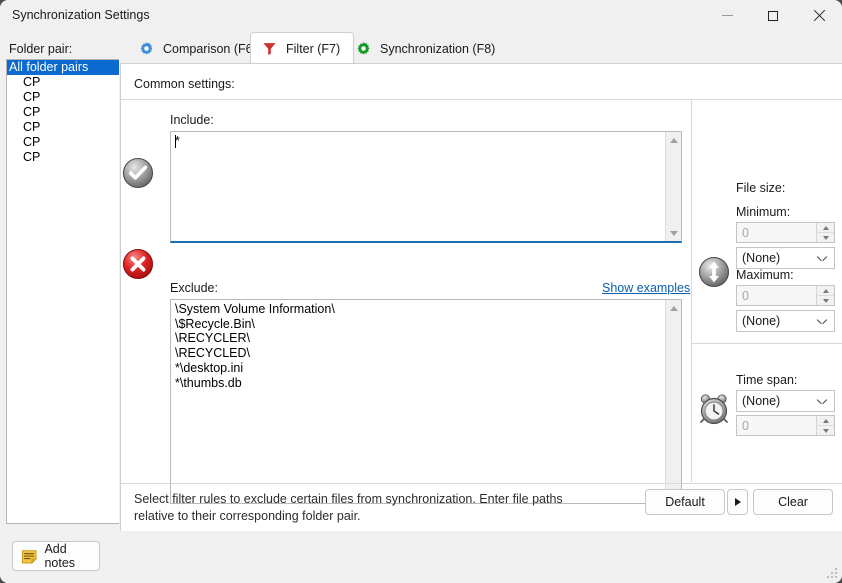 The width and height of the screenshot is (842, 583). Describe the element at coordinates (646, 288) in the screenshot. I see `show-examples-link: Show examples` at that location.